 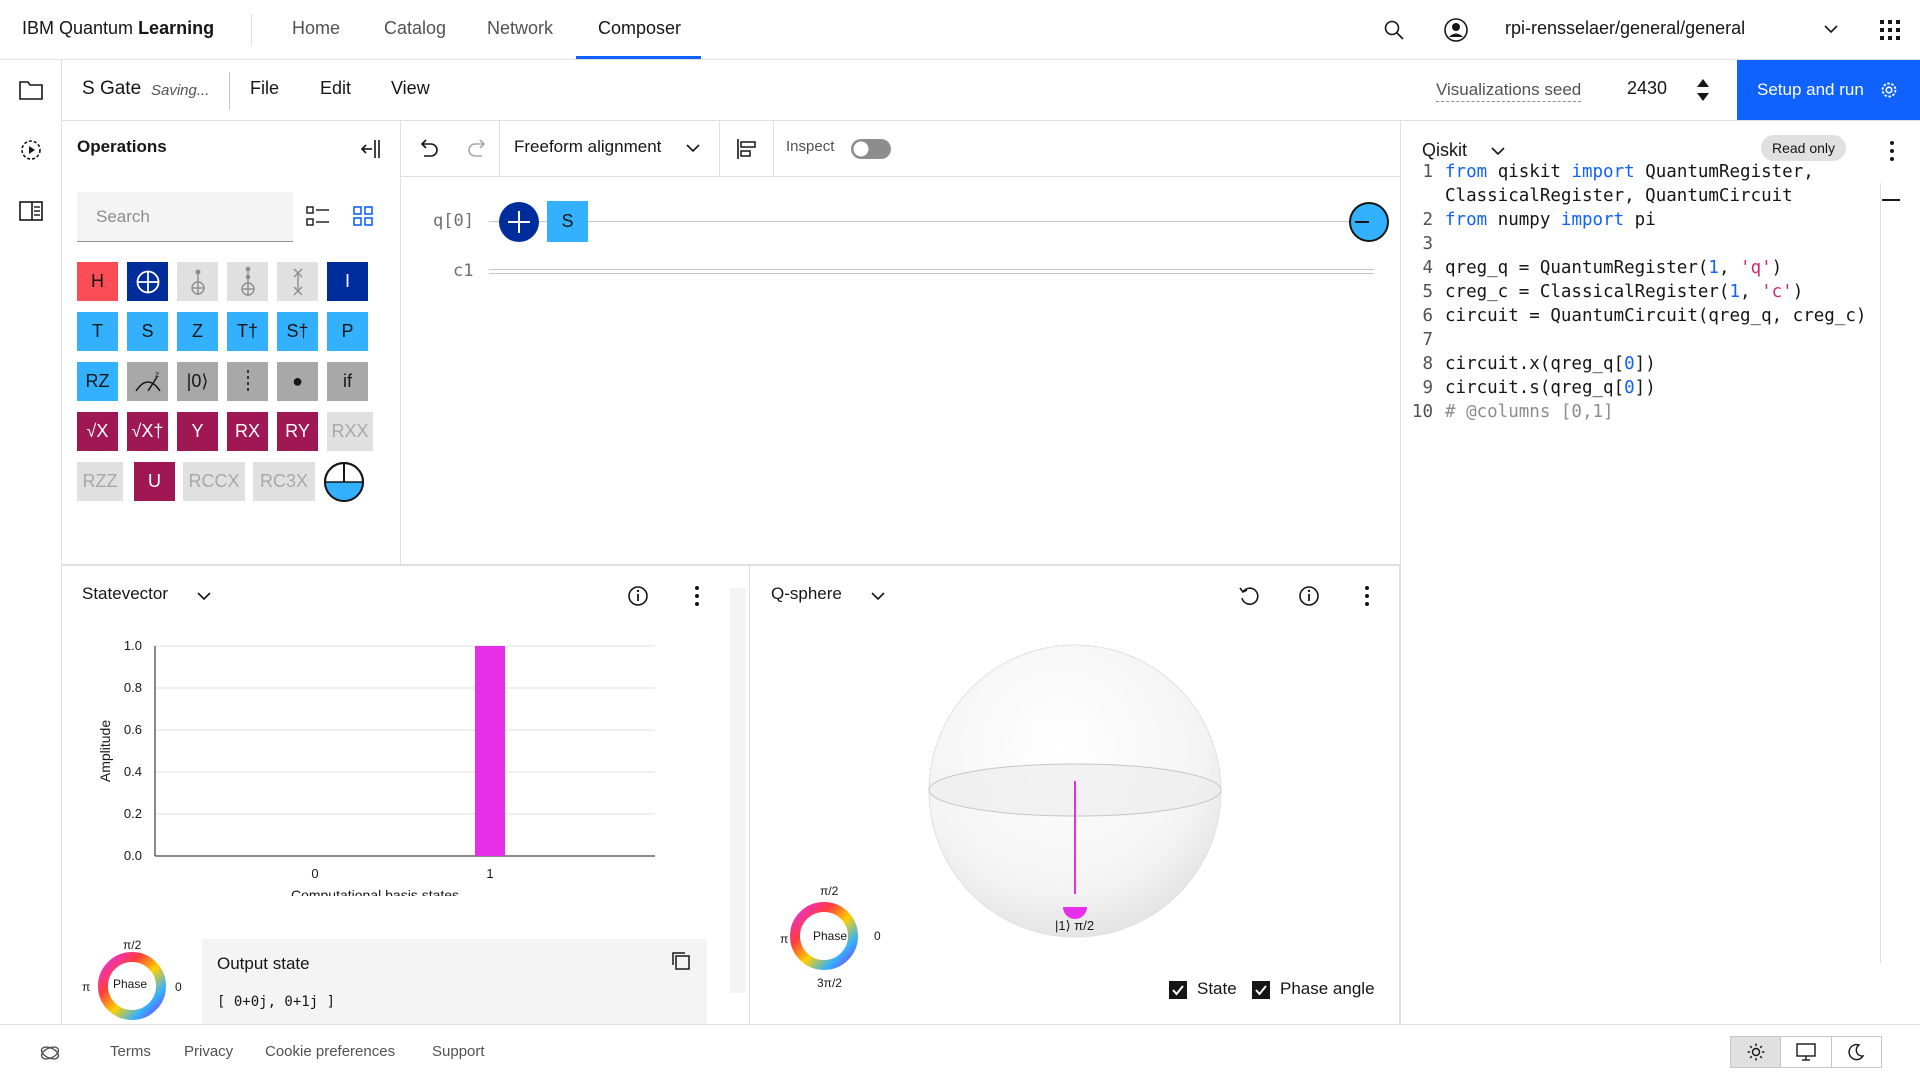 What do you see at coordinates (264, 88) in the screenshot?
I see `menu-file: File` at bounding box center [264, 88].